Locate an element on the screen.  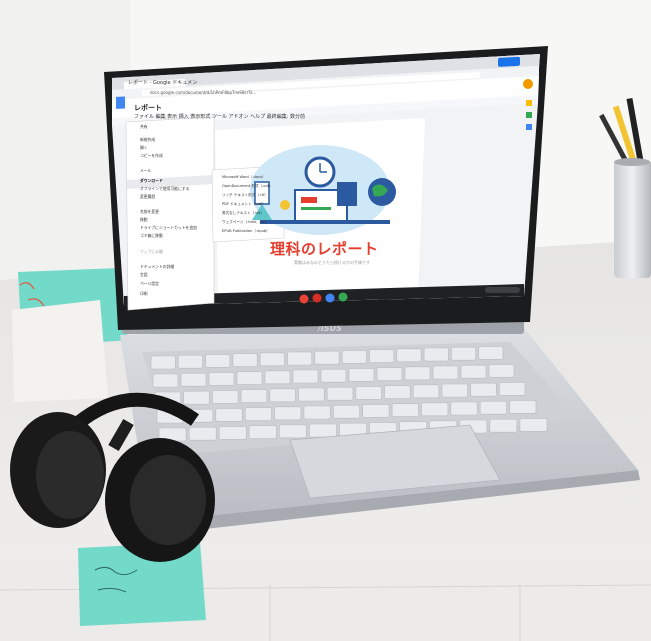
gmail-icon is located at coordinates (317, 298).